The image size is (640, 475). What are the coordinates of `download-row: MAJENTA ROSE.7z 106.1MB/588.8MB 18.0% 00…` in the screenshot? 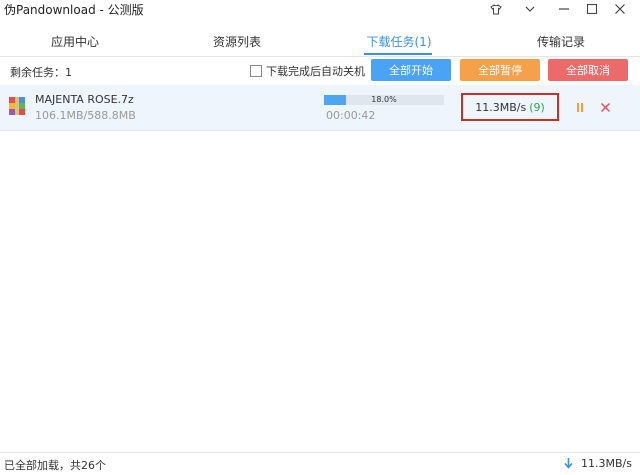 It's located at (320, 108).